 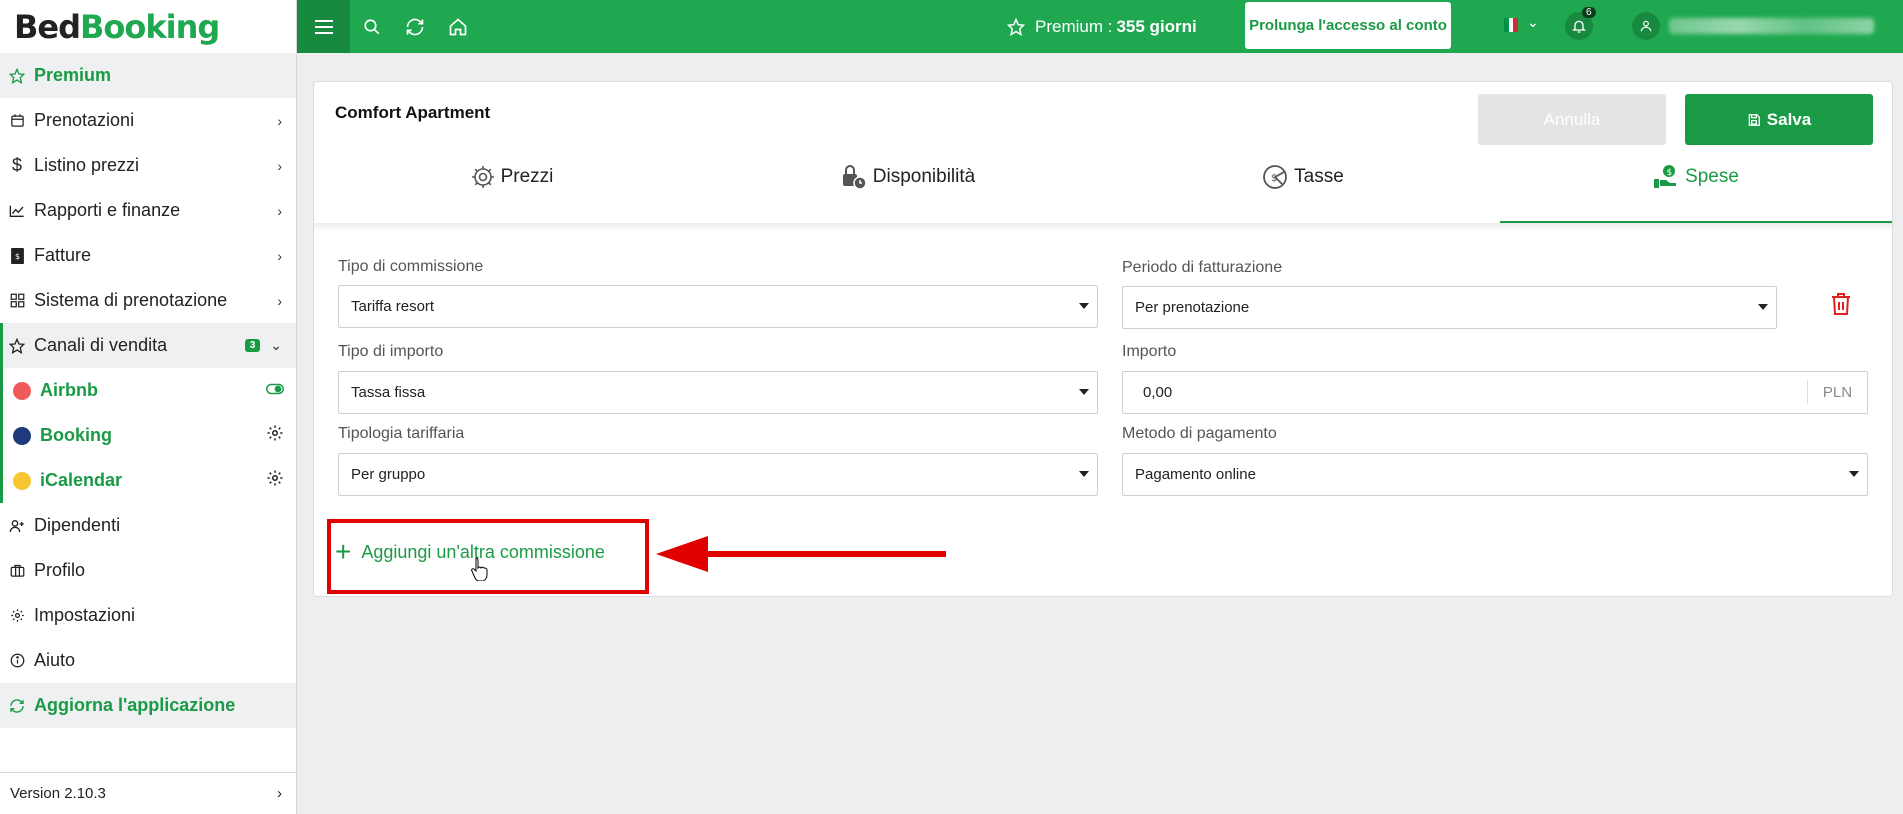 What do you see at coordinates (1511, 25) in the screenshot?
I see `italy-flag-icon` at bounding box center [1511, 25].